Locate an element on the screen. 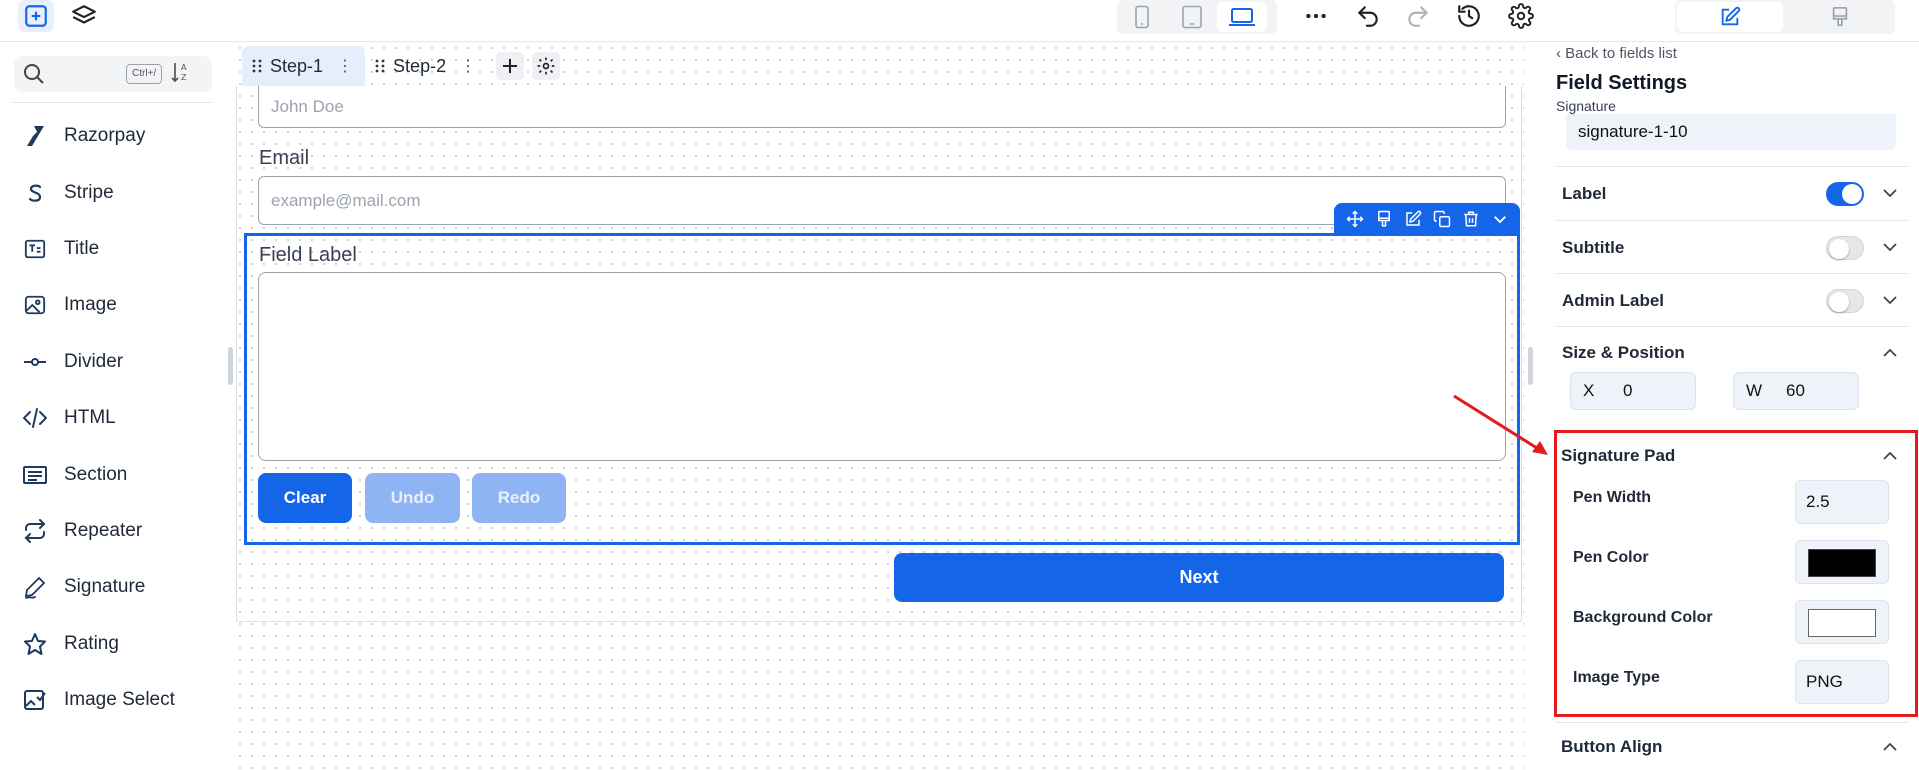 This screenshot has height=770, width=1919. mobile-view-button is located at coordinates (1142, 17).